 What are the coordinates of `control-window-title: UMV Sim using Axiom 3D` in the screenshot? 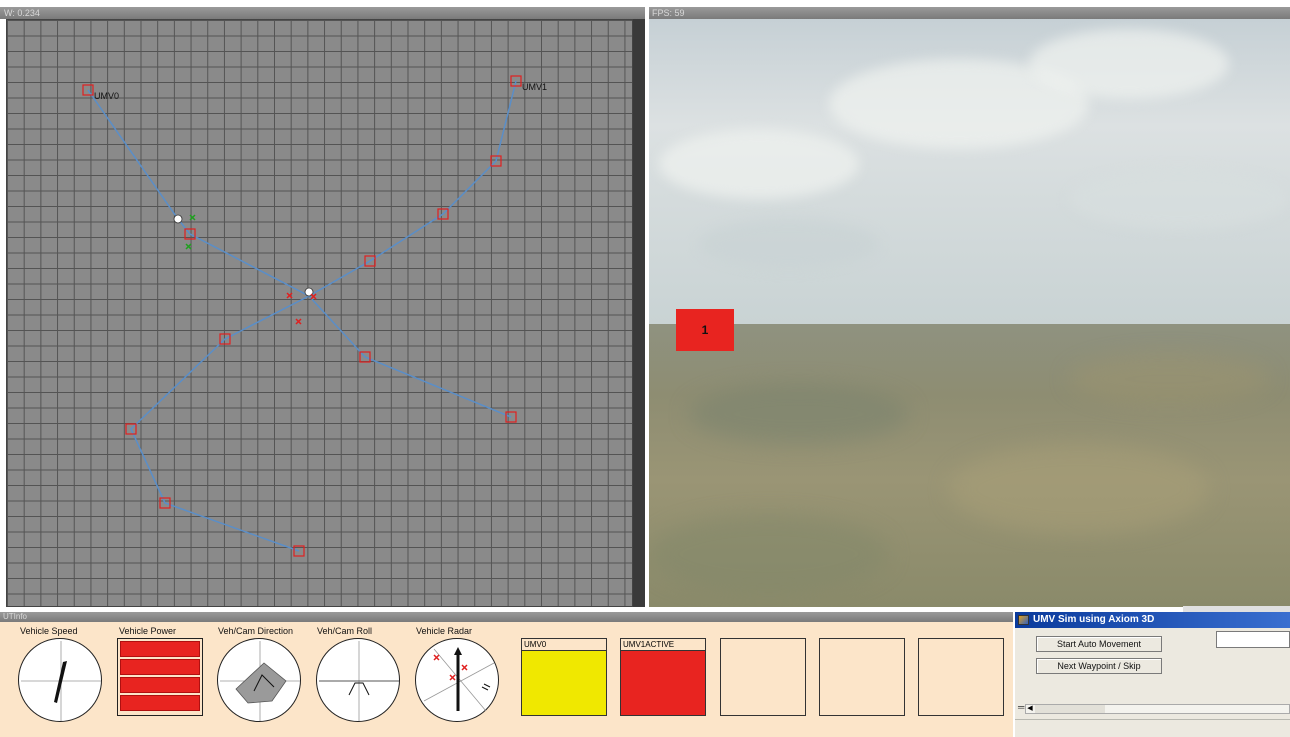 It's located at (1094, 619).